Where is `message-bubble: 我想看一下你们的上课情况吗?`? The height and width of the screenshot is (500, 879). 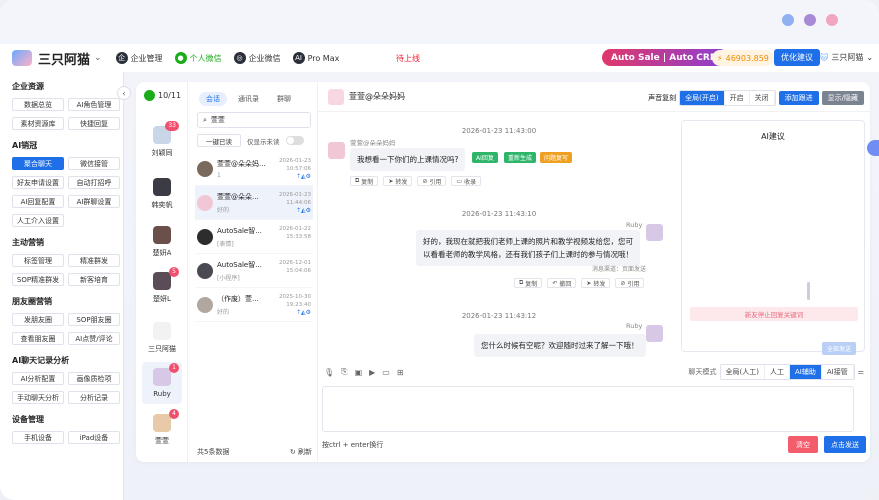 message-bubble: 我想看一下你们的上课情况吗? is located at coordinates (408, 159).